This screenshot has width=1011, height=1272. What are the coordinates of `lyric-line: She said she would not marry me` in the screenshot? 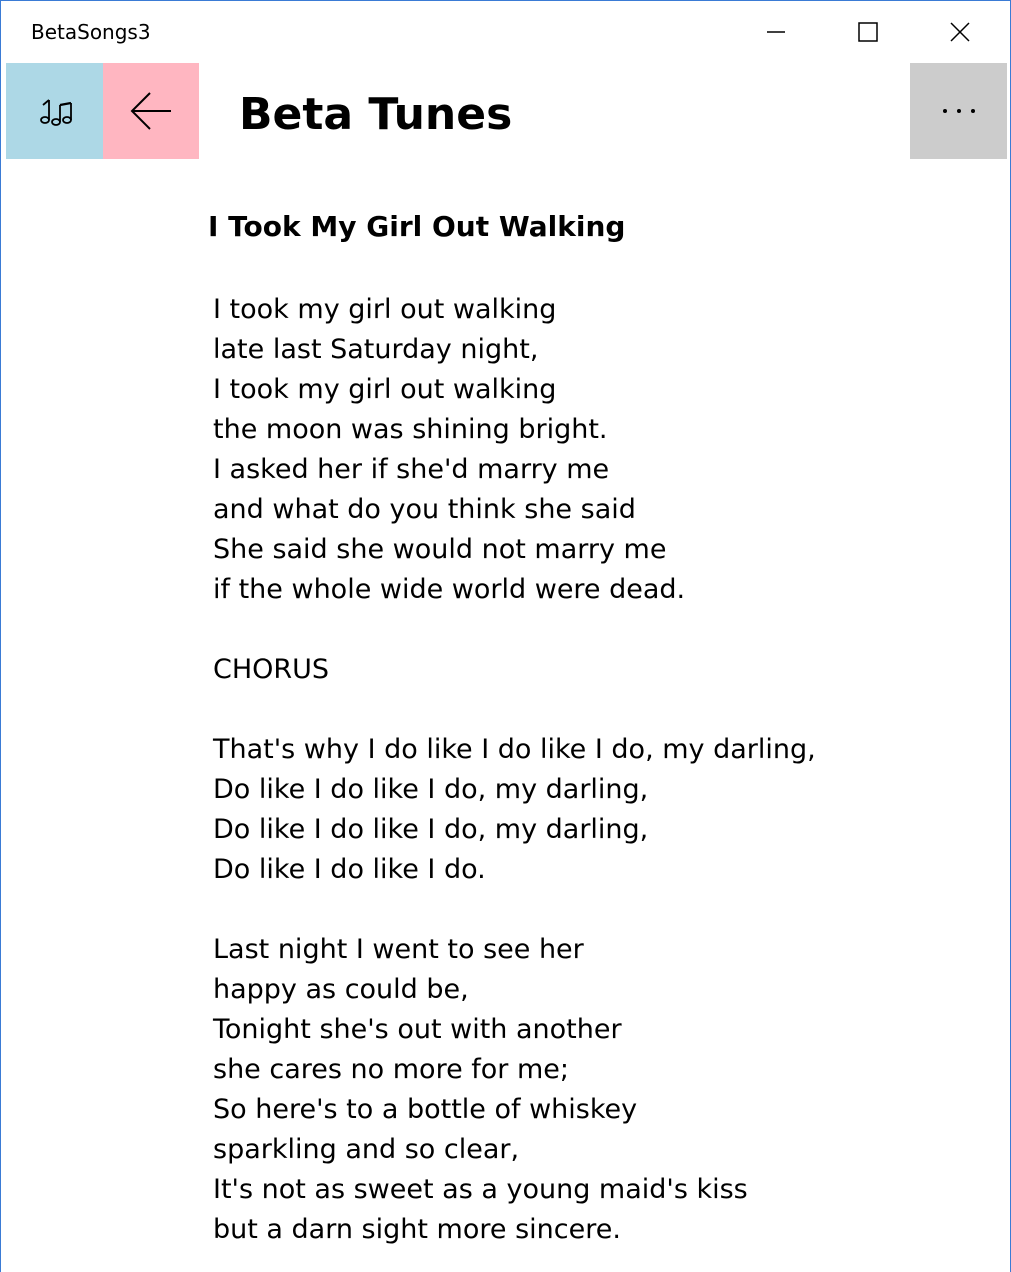 It's located at (440, 549).